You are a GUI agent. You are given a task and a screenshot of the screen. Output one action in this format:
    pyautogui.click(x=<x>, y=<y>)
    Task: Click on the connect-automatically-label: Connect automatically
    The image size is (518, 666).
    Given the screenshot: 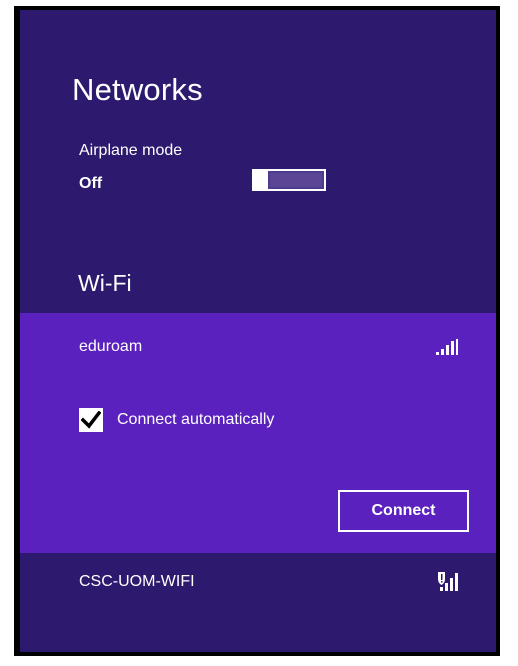 What is the action you would take?
    pyautogui.click(x=196, y=419)
    